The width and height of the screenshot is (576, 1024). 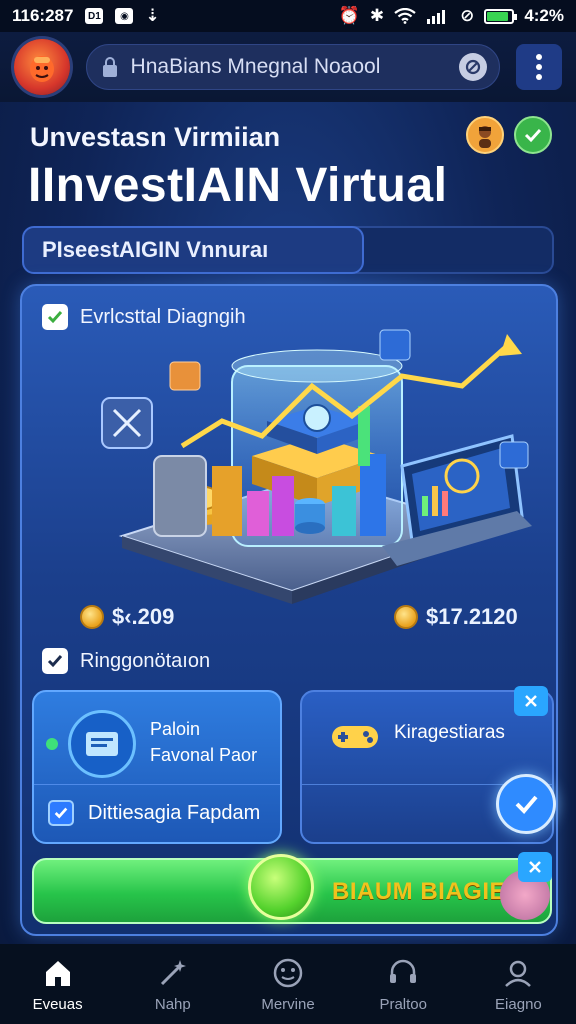 I want to click on tile-left-checkbox-row: Dittiesagia Fapdam, so click(x=154, y=813).